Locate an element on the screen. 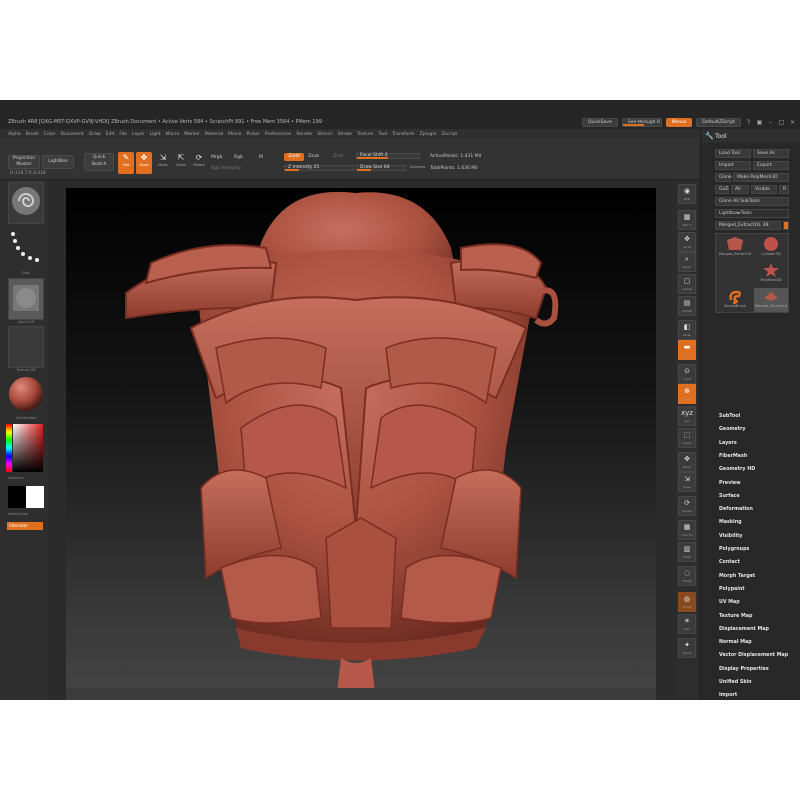 The height and width of the screenshot is (800, 800). zcut-button: Zcut is located at coordinates (338, 156).